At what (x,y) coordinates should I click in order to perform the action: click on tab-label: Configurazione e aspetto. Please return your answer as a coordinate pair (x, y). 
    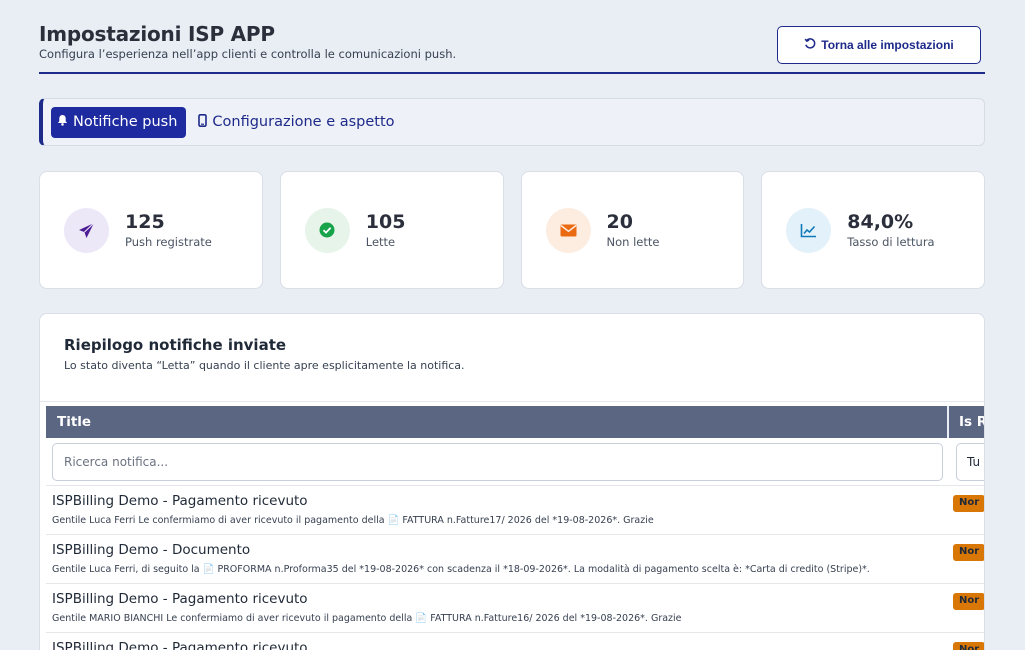
    Looking at the image, I should click on (303, 122).